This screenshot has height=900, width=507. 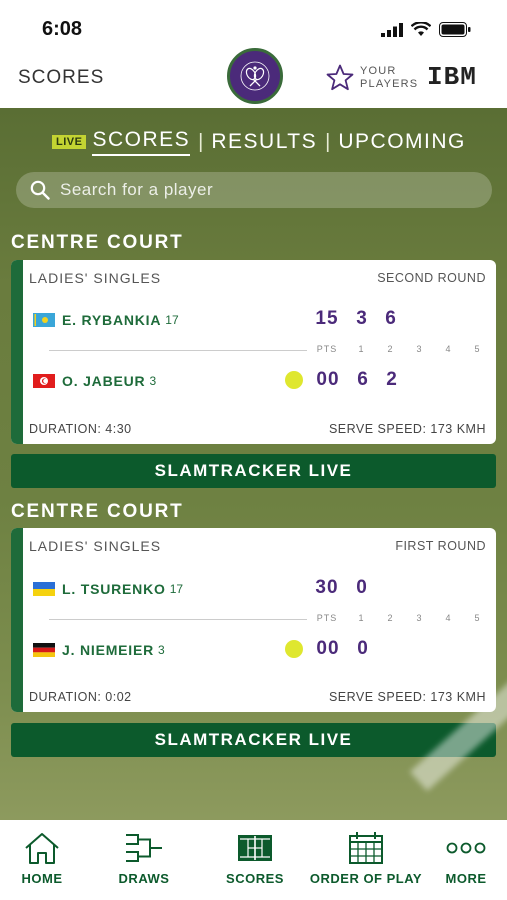 I want to click on points: 15, so click(x=327, y=318).